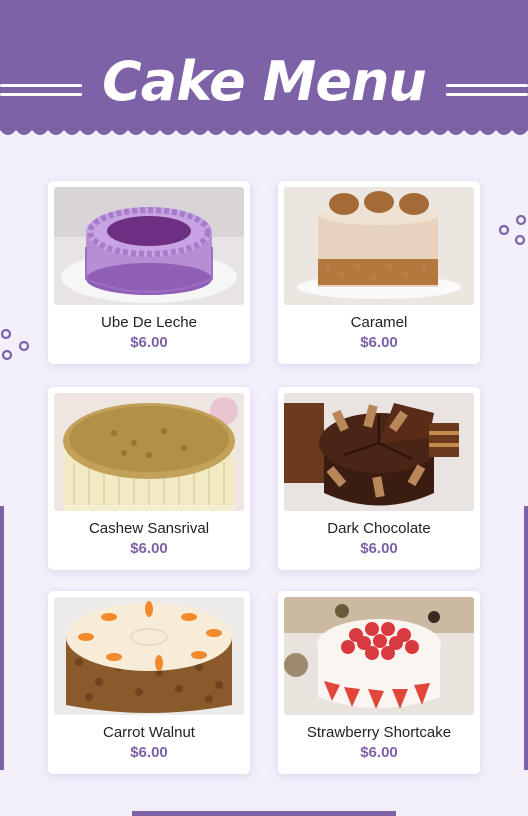 The image size is (528, 816). Describe the element at coordinates (379, 452) in the screenshot. I see `cake-photo-dark-chocolate` at that location.